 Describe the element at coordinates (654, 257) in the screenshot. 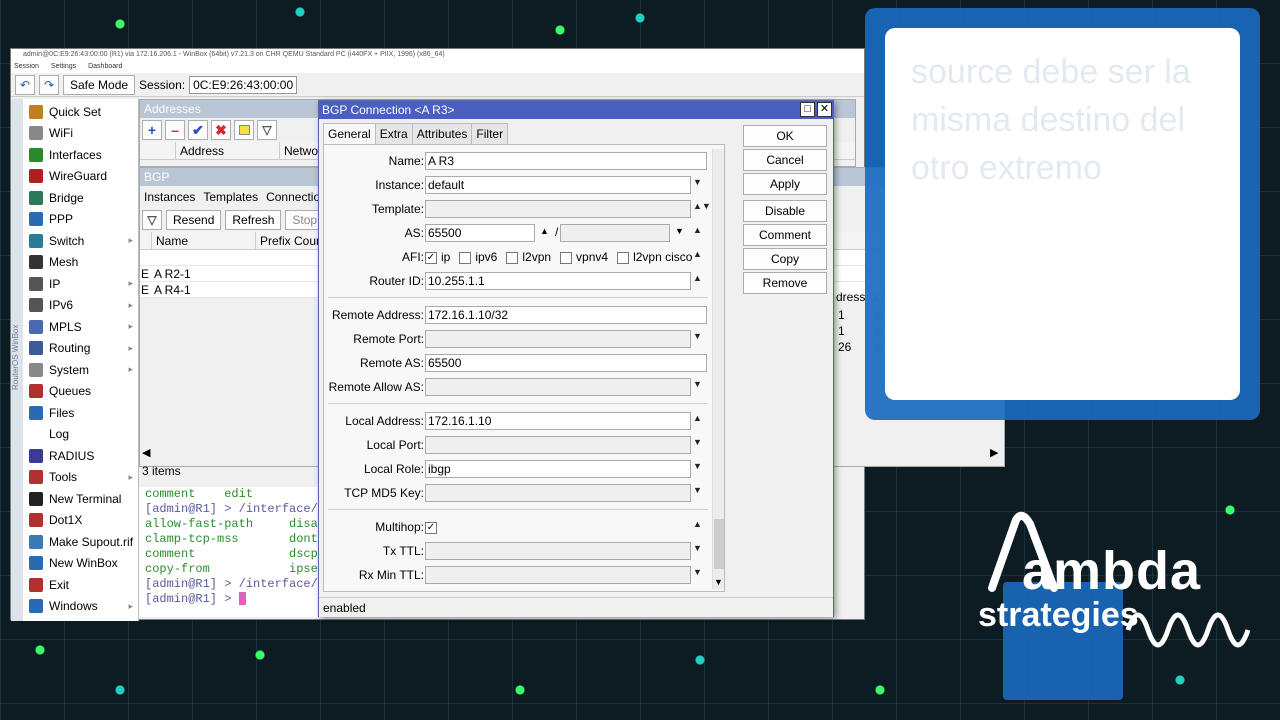

I see `afi-option-l2vpn-cisco: l2vpn cisco` at that location.